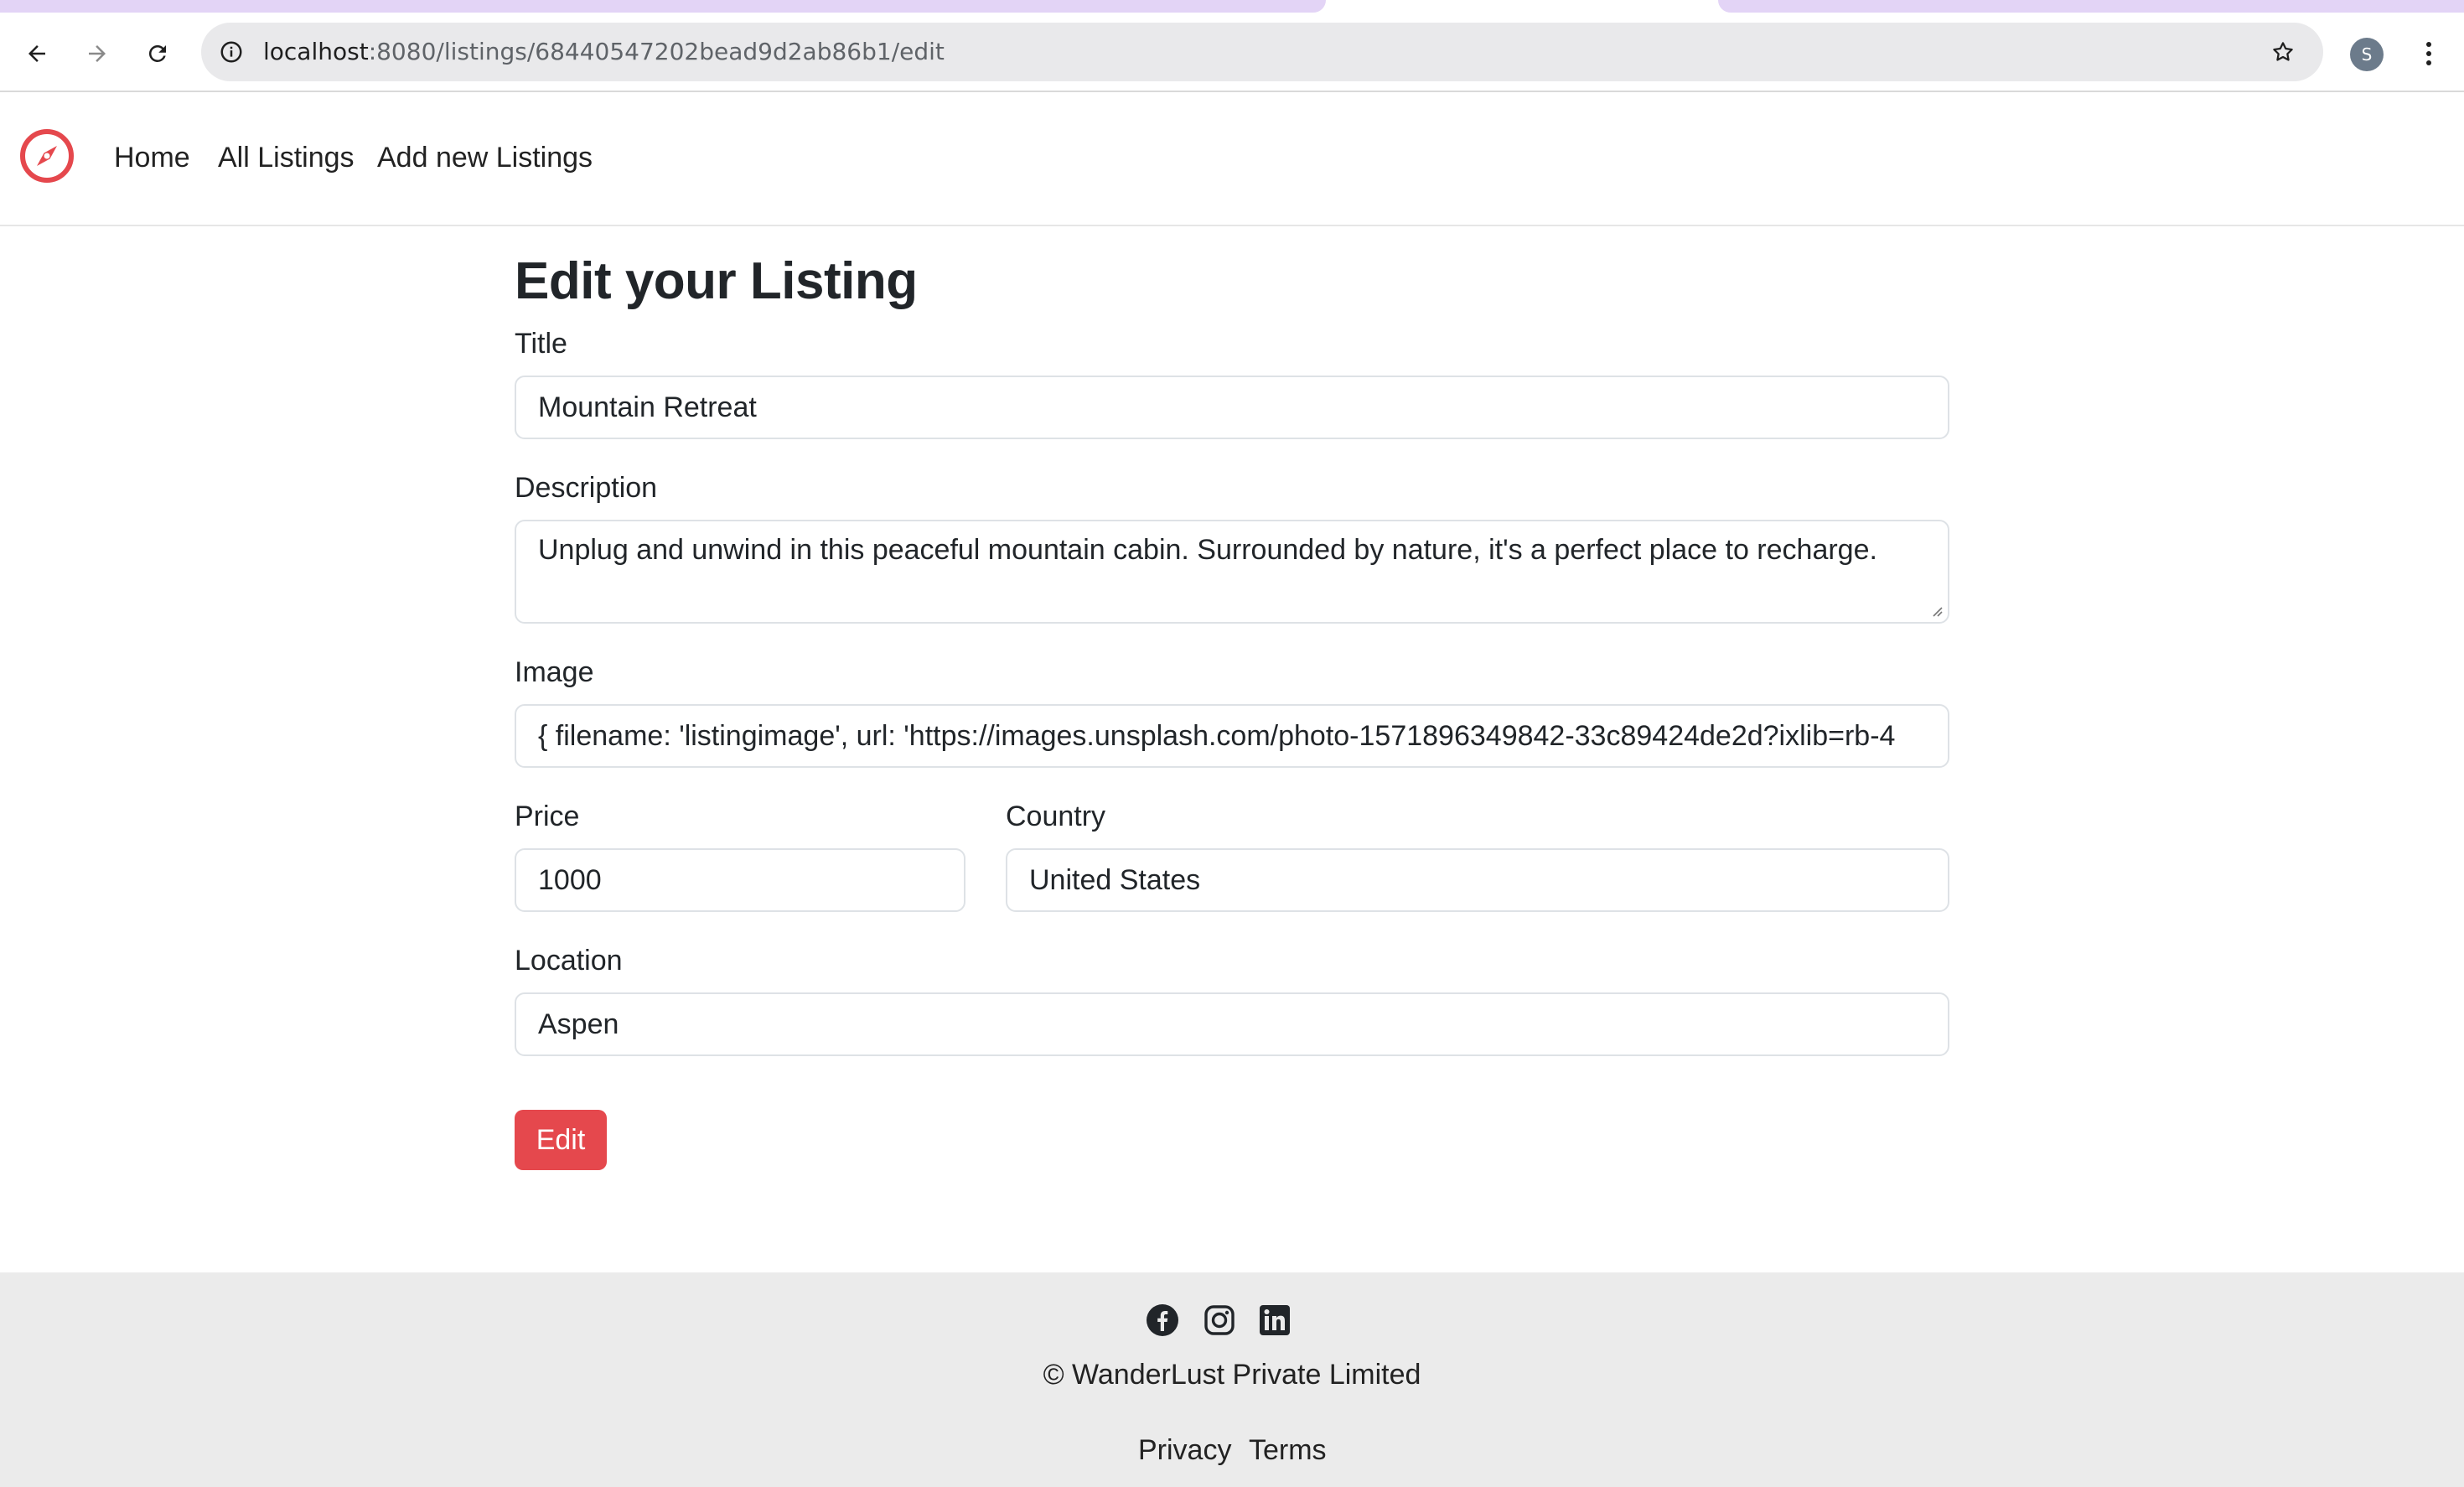 This screenshot has height=1487, width=2464. What do you see at coordinates (586, 488) in the screenshot?
I see `description-label: Description` at bounding box center [586, 488].